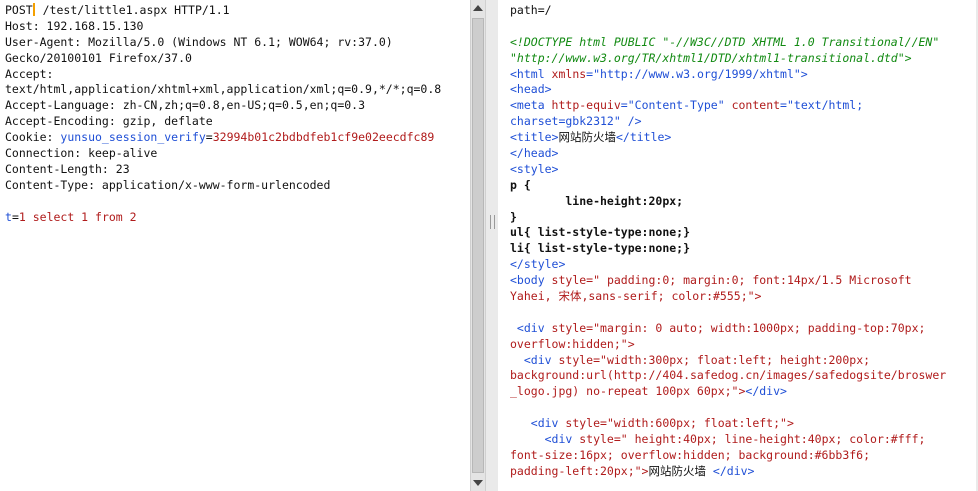  Describe the element at coordinates (531, 10) in the screenshot. I see `response-line: path=/` at that location.